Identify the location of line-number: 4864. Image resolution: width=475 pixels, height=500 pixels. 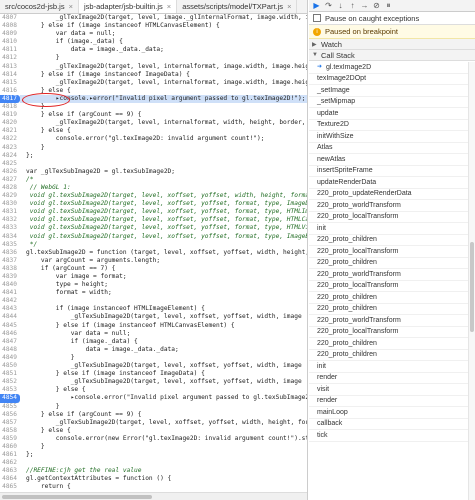
(10, 479).